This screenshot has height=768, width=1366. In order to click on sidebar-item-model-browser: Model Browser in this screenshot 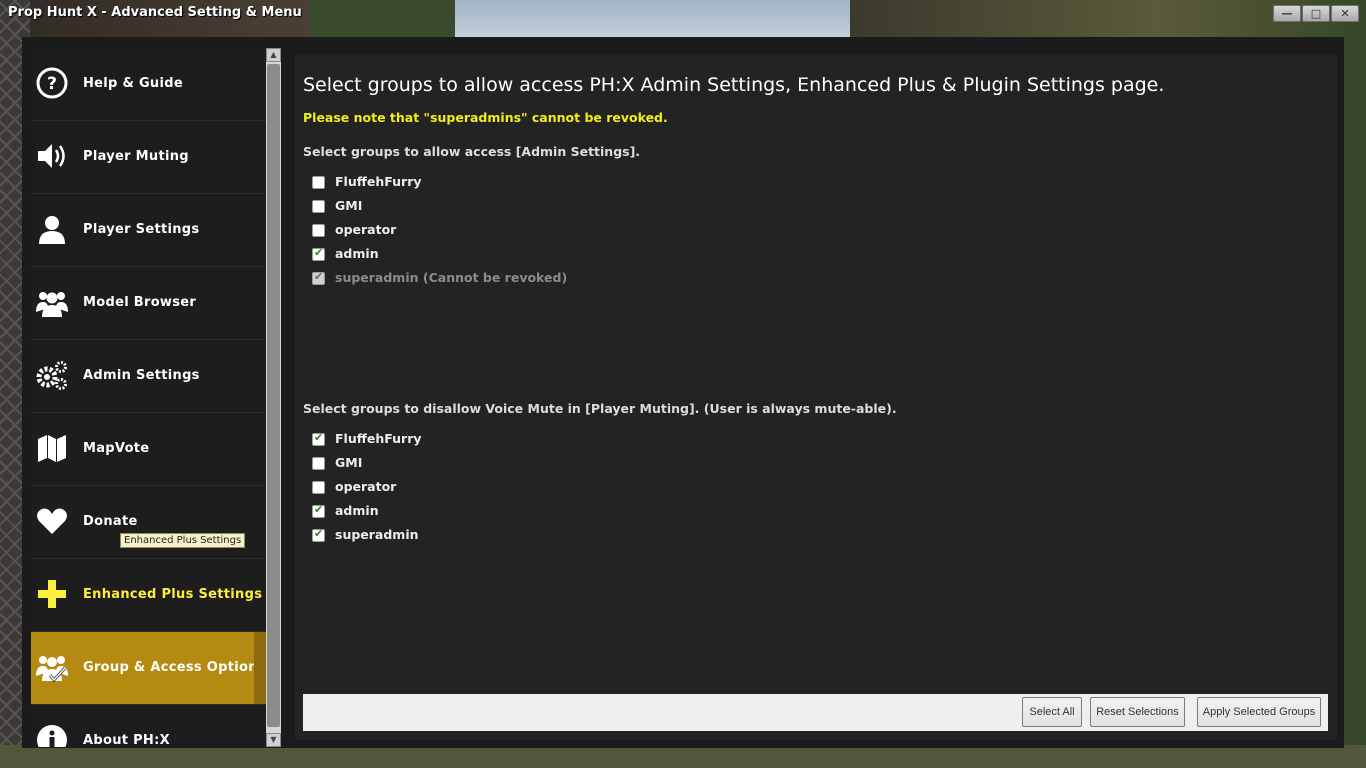, I will do `click(148, 303)`.